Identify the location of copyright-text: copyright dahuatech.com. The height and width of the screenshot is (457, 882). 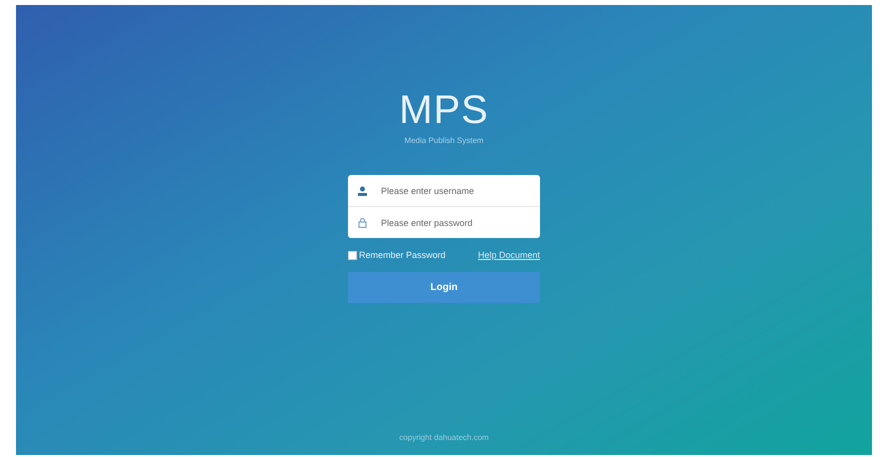
(444, 437).